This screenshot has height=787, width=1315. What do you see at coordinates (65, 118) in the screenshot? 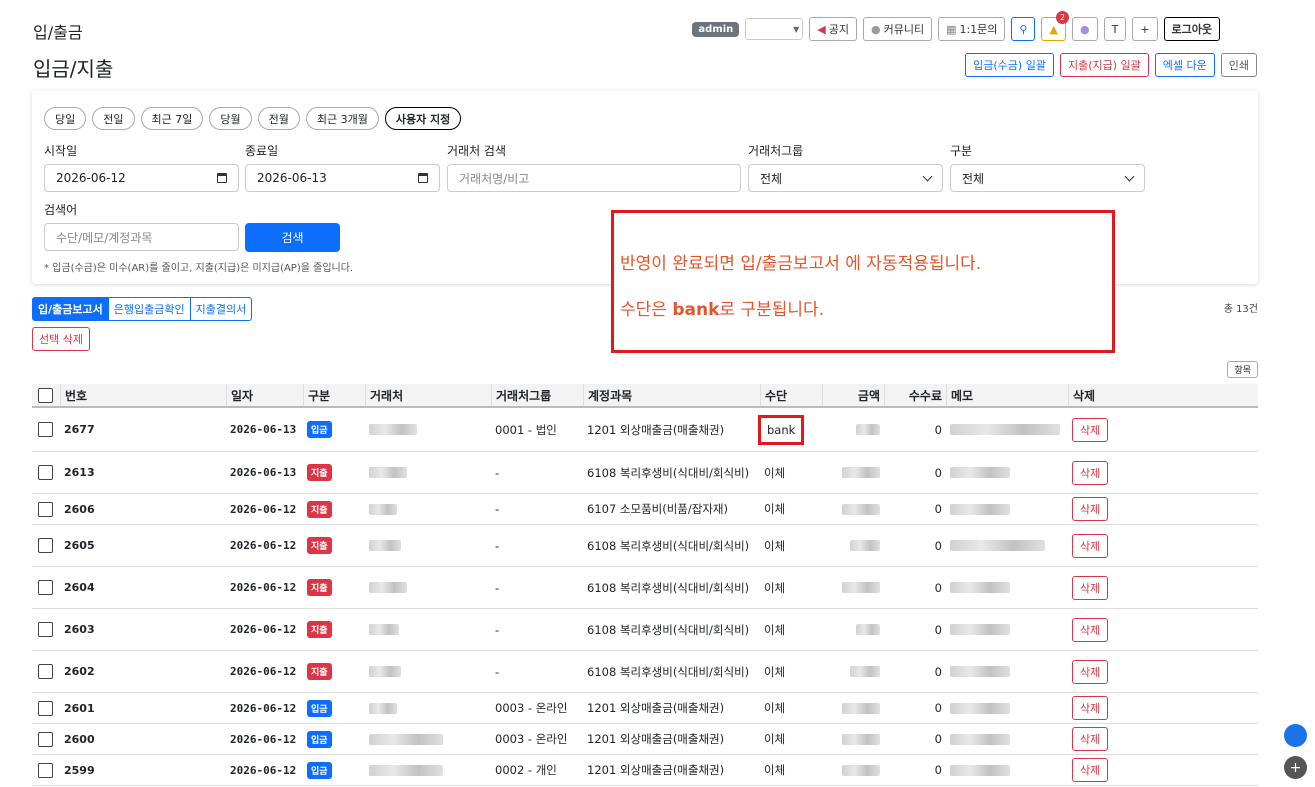
I see `period-button: 당일` at bounding box center [65, 118].